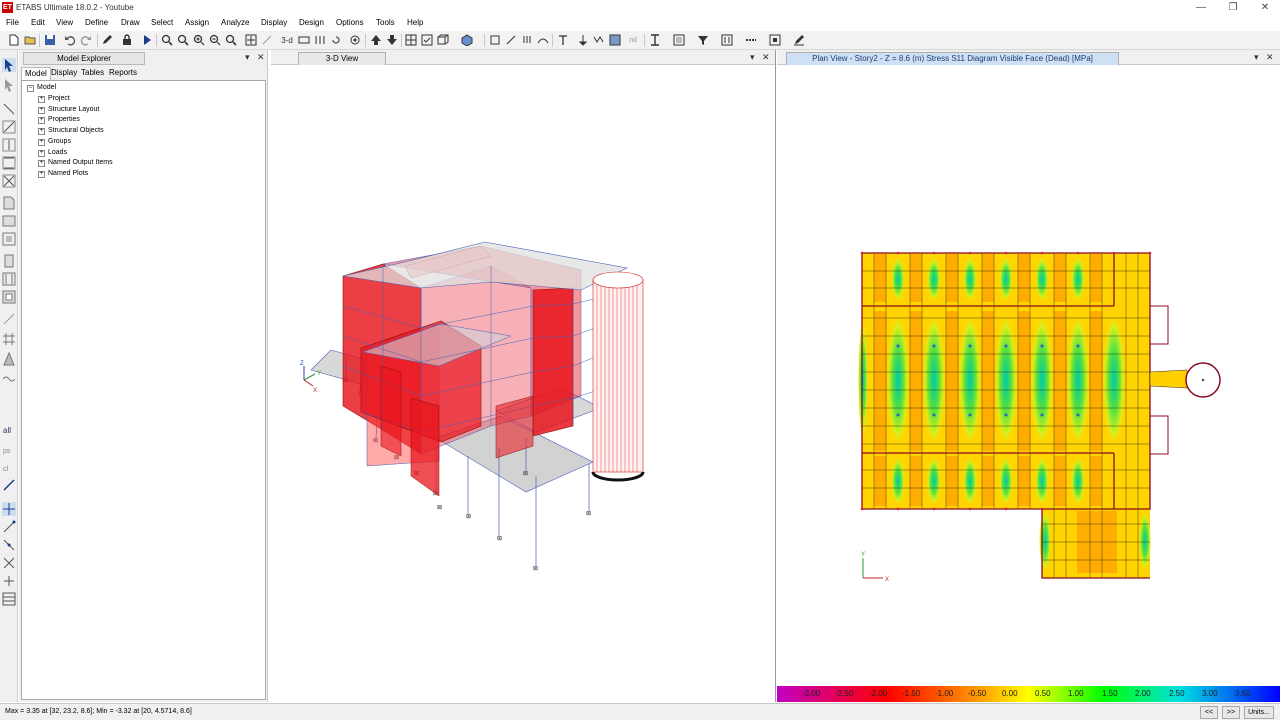 The image size is (1280, 720). I want to click on draw-opening-tool, so click(9, 297).